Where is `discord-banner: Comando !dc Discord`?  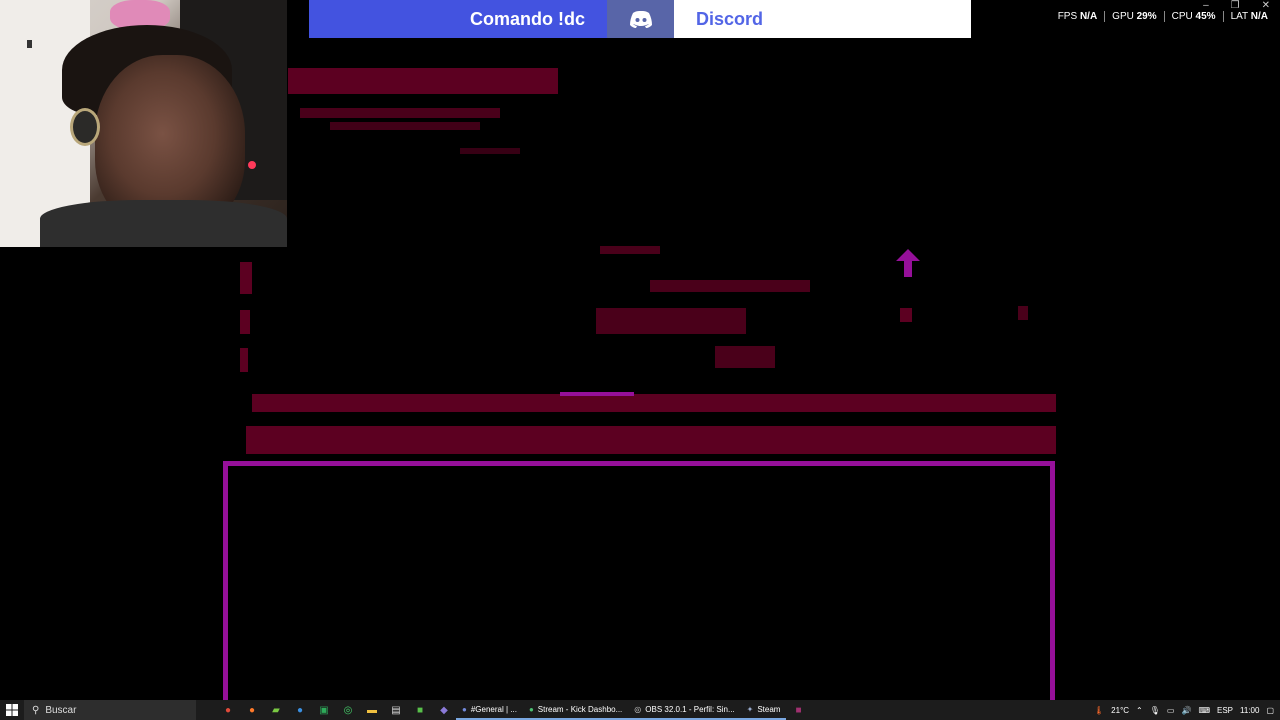 discord-banner: Comando !dc Discord is located at coordinates (640, 19).